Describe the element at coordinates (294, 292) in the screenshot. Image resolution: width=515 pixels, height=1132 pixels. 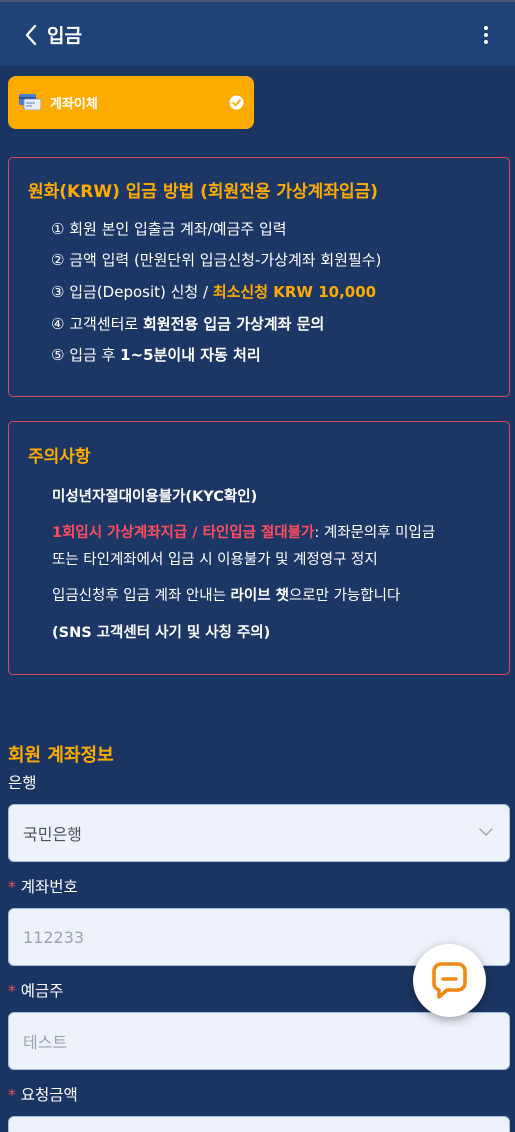
I see `minimum-amount-text: 최소신청 KRW 10,000` at that location.